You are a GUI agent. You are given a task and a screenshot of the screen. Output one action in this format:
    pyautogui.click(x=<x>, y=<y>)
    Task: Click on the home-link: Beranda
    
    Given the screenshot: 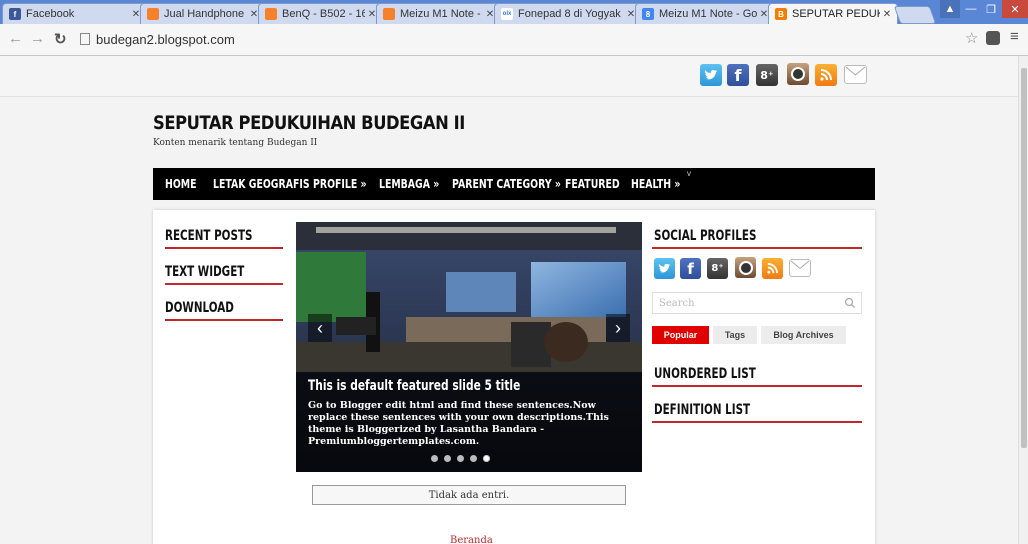 What is the action you would take?
    pyautogui.click(x=471, y=539)
    